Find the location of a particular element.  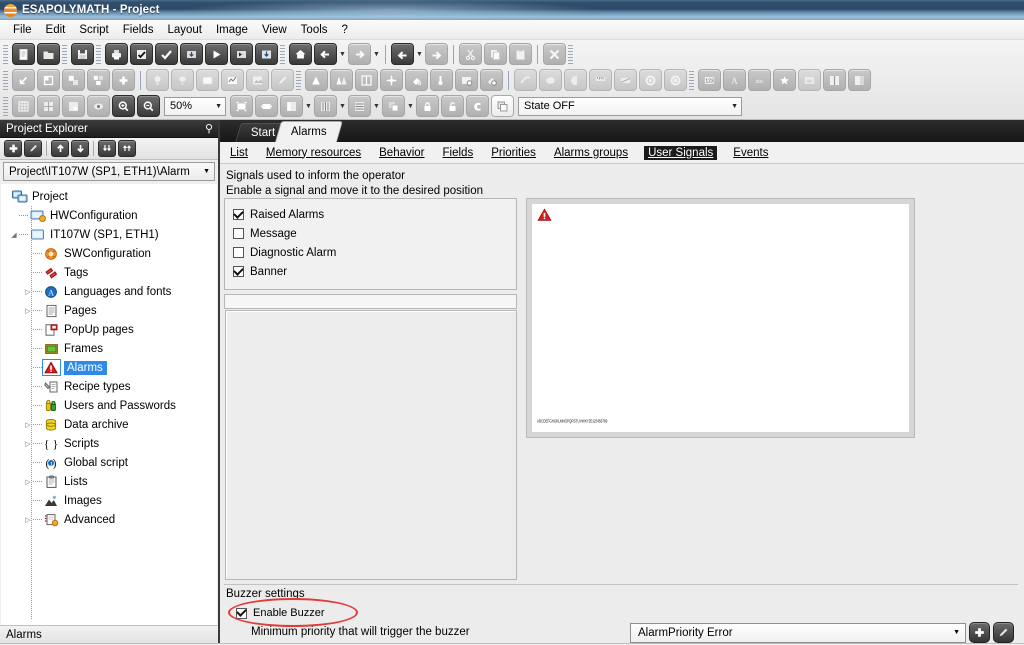

open-folder-icon is located at coordinates (48, 54).